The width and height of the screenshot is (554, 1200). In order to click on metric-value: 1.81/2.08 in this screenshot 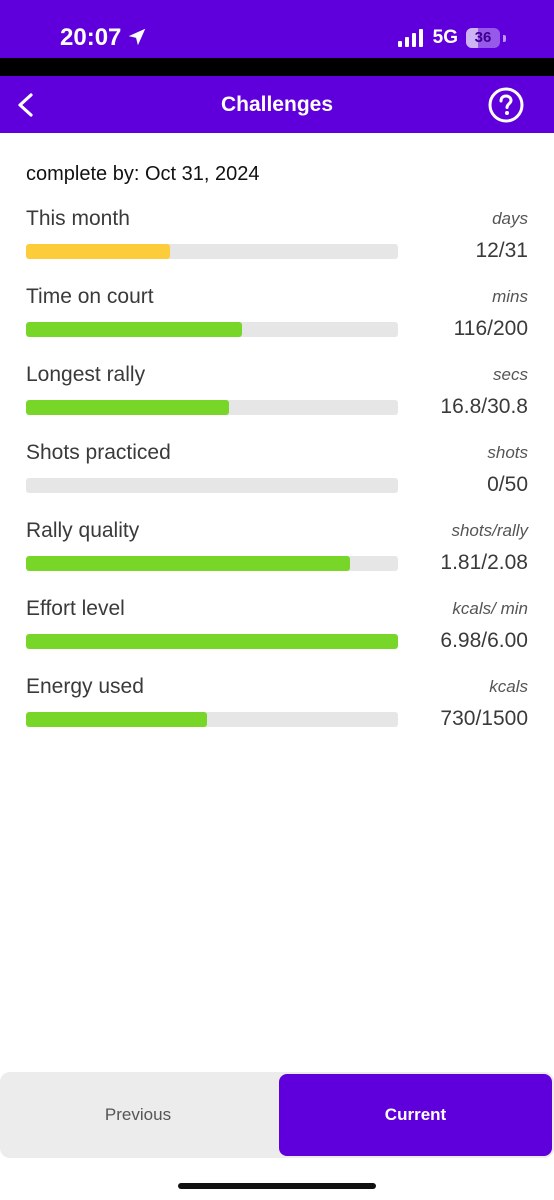, I will do `click(484, 562)`.